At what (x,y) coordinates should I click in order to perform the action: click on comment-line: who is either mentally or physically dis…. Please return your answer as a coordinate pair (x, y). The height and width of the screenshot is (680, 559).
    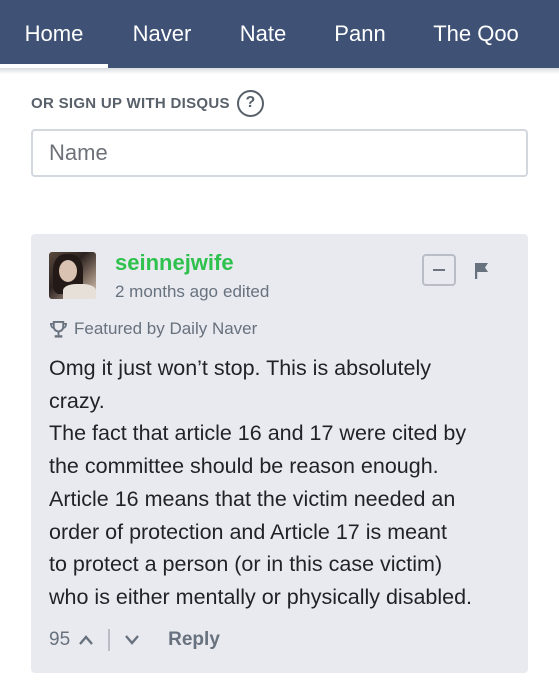
    Looking at the image, I should click on (261, 596).